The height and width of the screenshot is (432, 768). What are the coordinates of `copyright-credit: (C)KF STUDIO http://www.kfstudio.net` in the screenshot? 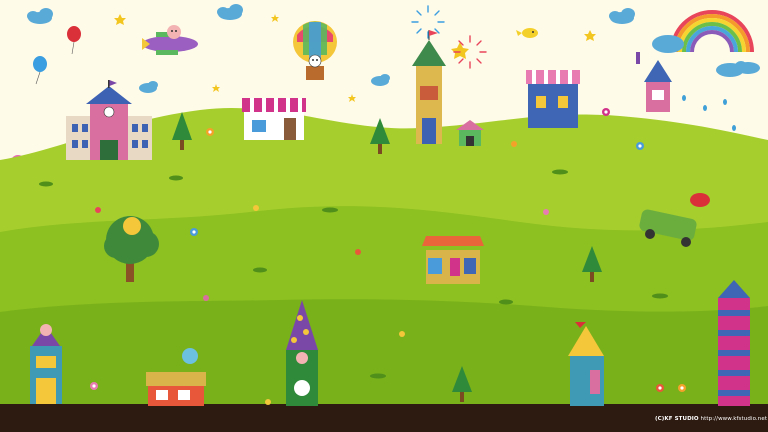 It's located at (711, 419).